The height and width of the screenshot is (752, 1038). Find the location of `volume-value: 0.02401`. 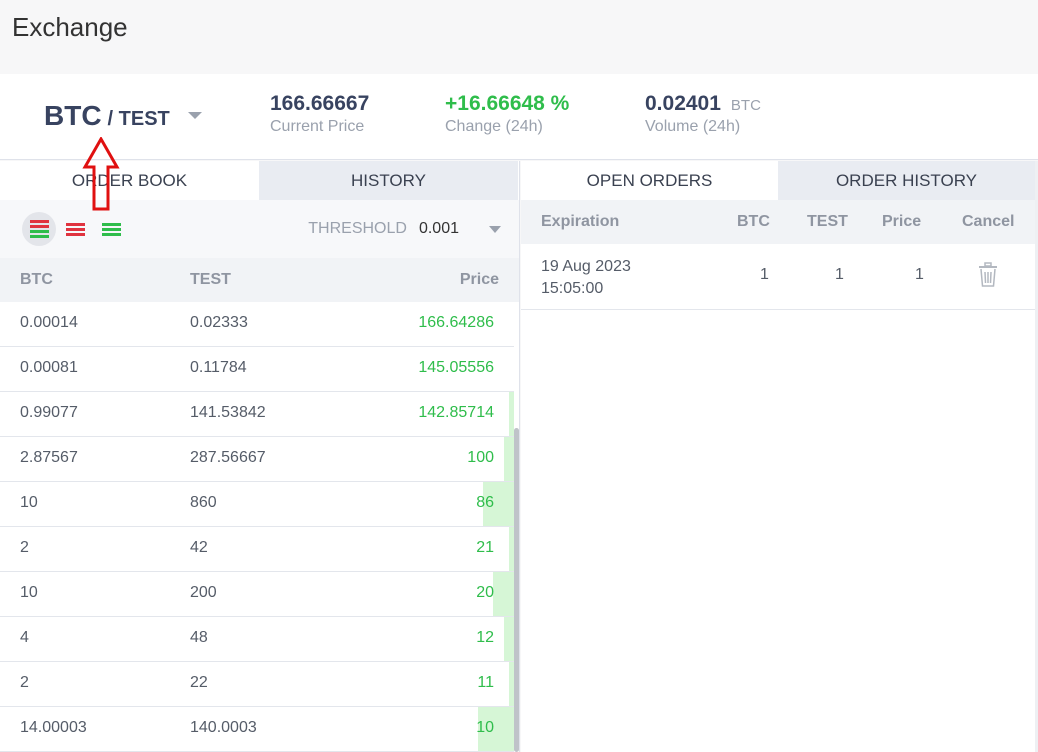

volume-value: 0.02401 is located at coordinates (683, 103).